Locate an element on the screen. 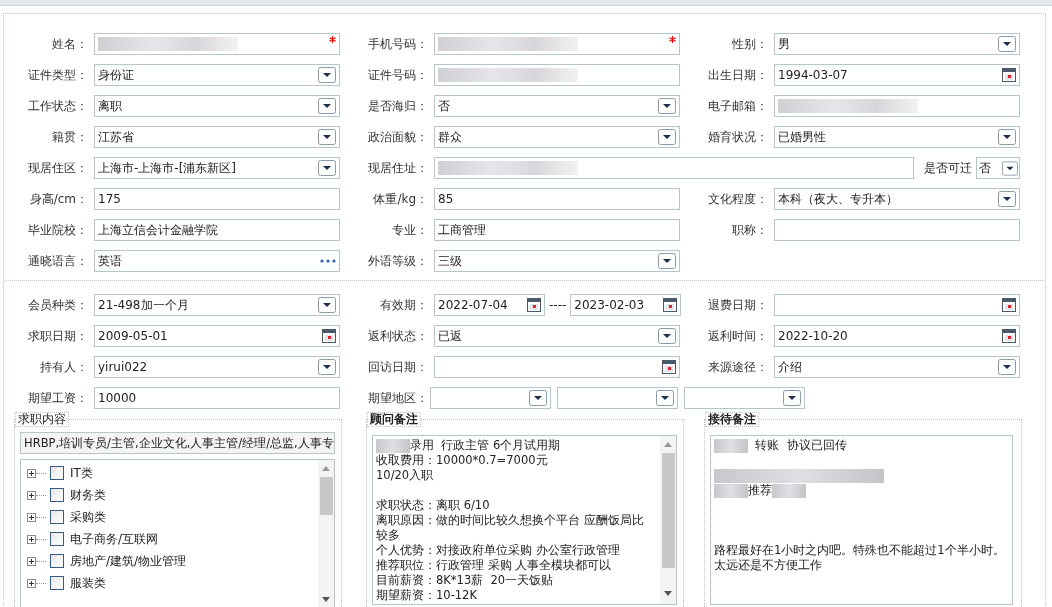 Image resolution: width=1052 pixels, height=607 pixels. tree-item: 服装类 is located at coordinates (88, 583).